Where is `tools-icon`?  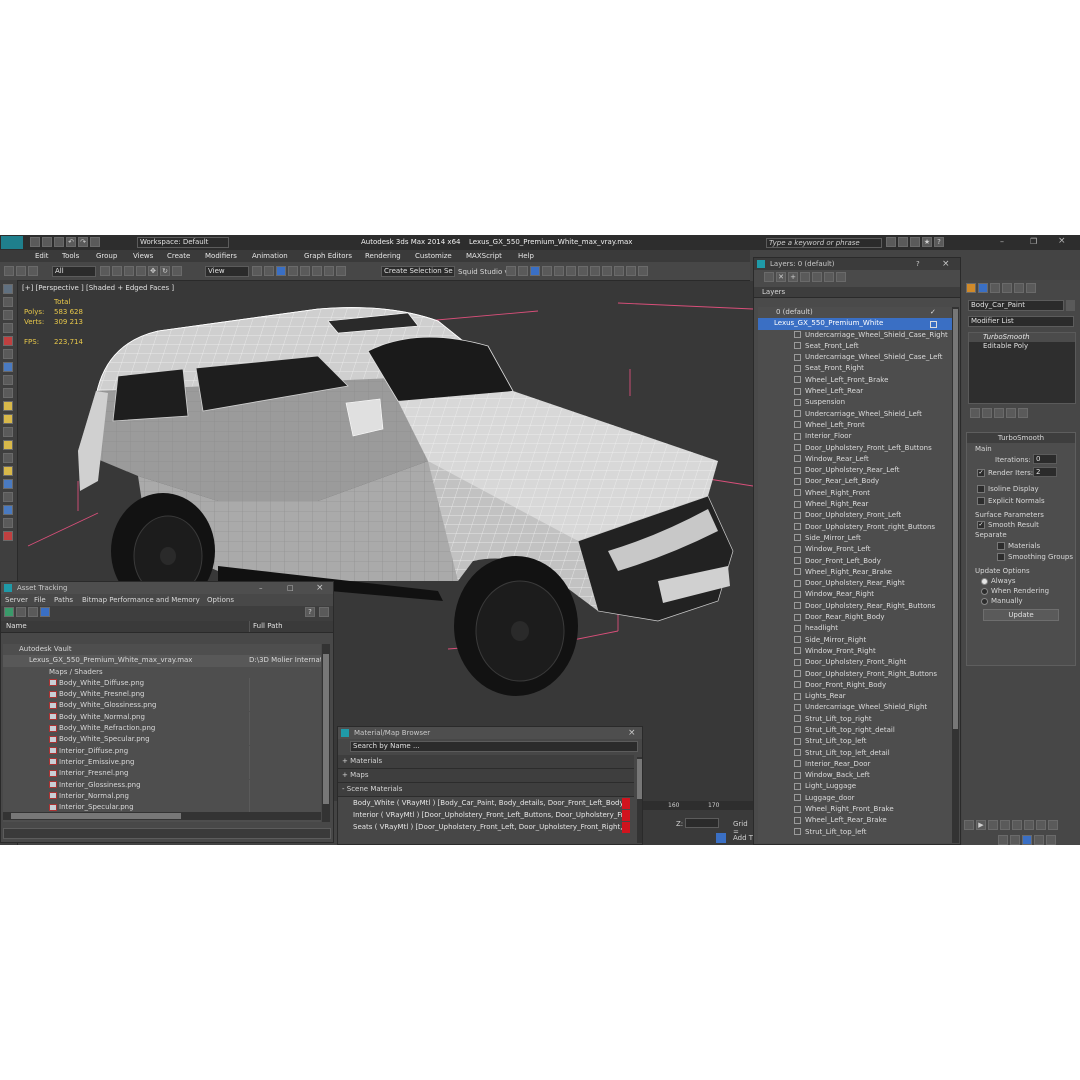
tools-icon is located at coordinates (903, 242).